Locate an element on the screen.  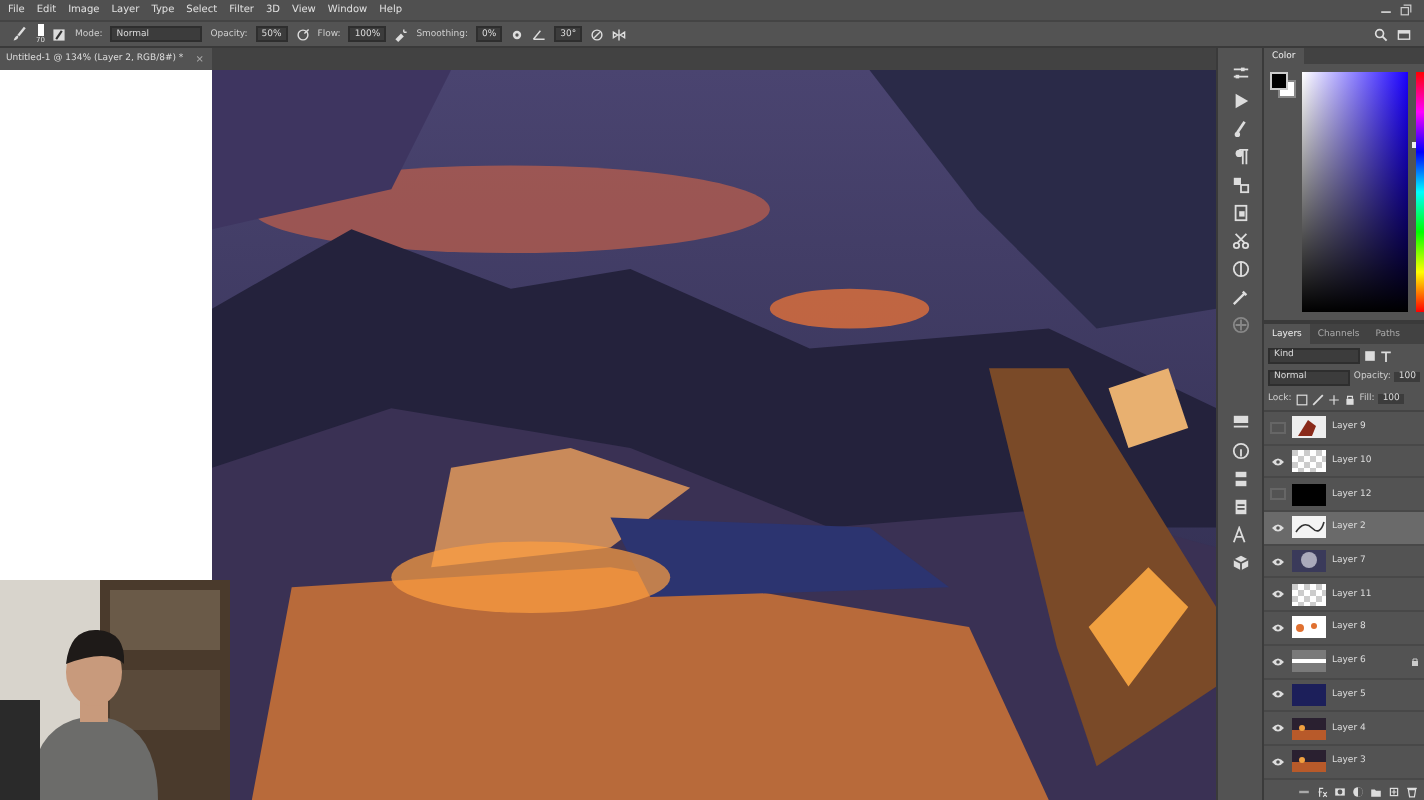
paragraph-icon is located at coordinates (1240, 157).